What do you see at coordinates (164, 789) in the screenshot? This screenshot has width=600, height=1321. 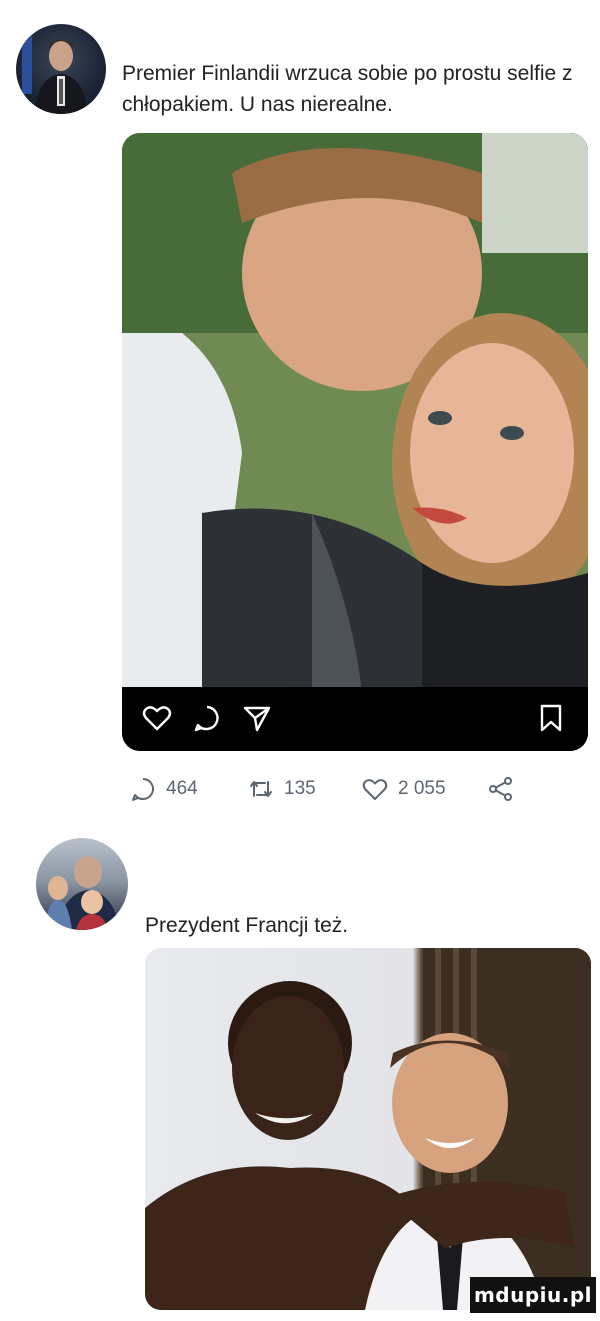 I see `reply-button: 464` at bounding box center [164, 789].